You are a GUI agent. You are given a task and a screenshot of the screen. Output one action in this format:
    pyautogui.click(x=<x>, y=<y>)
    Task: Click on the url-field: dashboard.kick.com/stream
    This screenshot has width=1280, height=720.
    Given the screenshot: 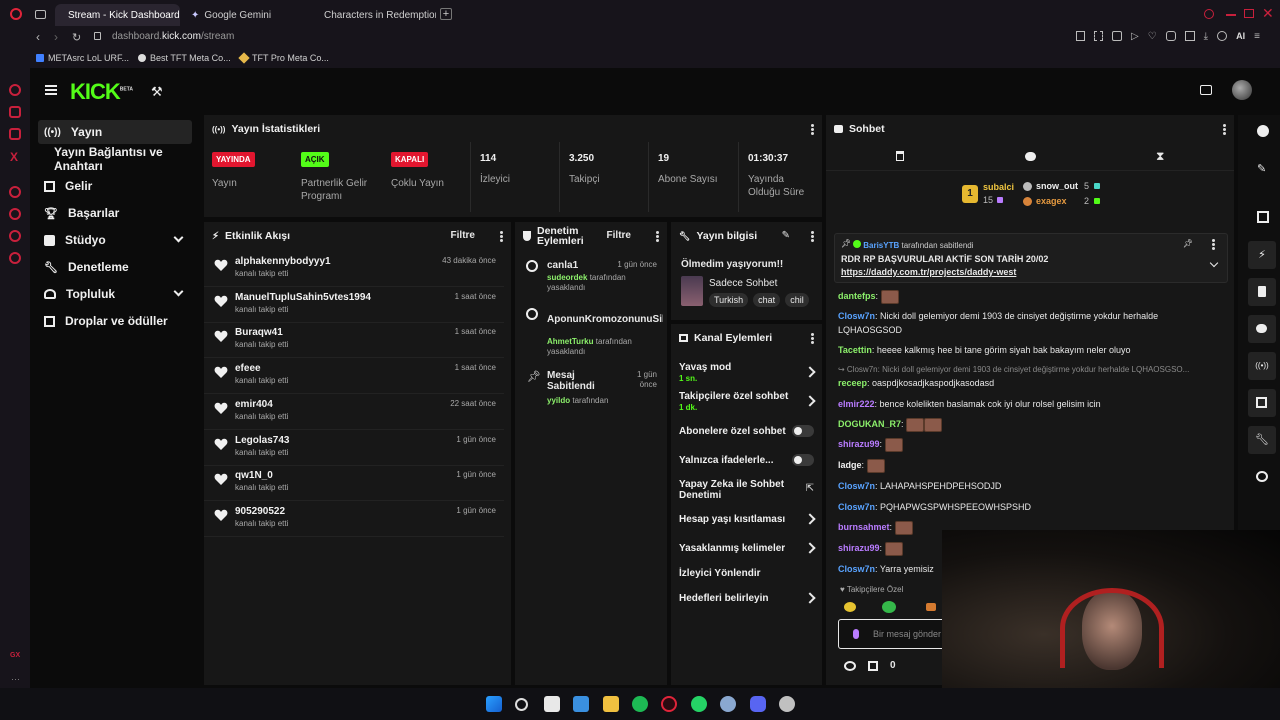 What is the action you would take?
    pyautogui.click(x=173, y=36)
    